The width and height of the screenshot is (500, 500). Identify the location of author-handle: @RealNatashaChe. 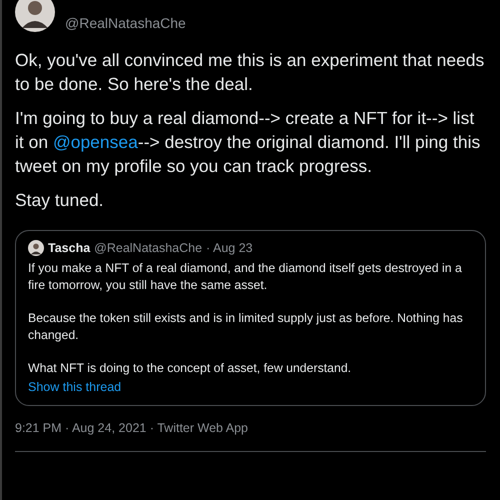
(148, 248).